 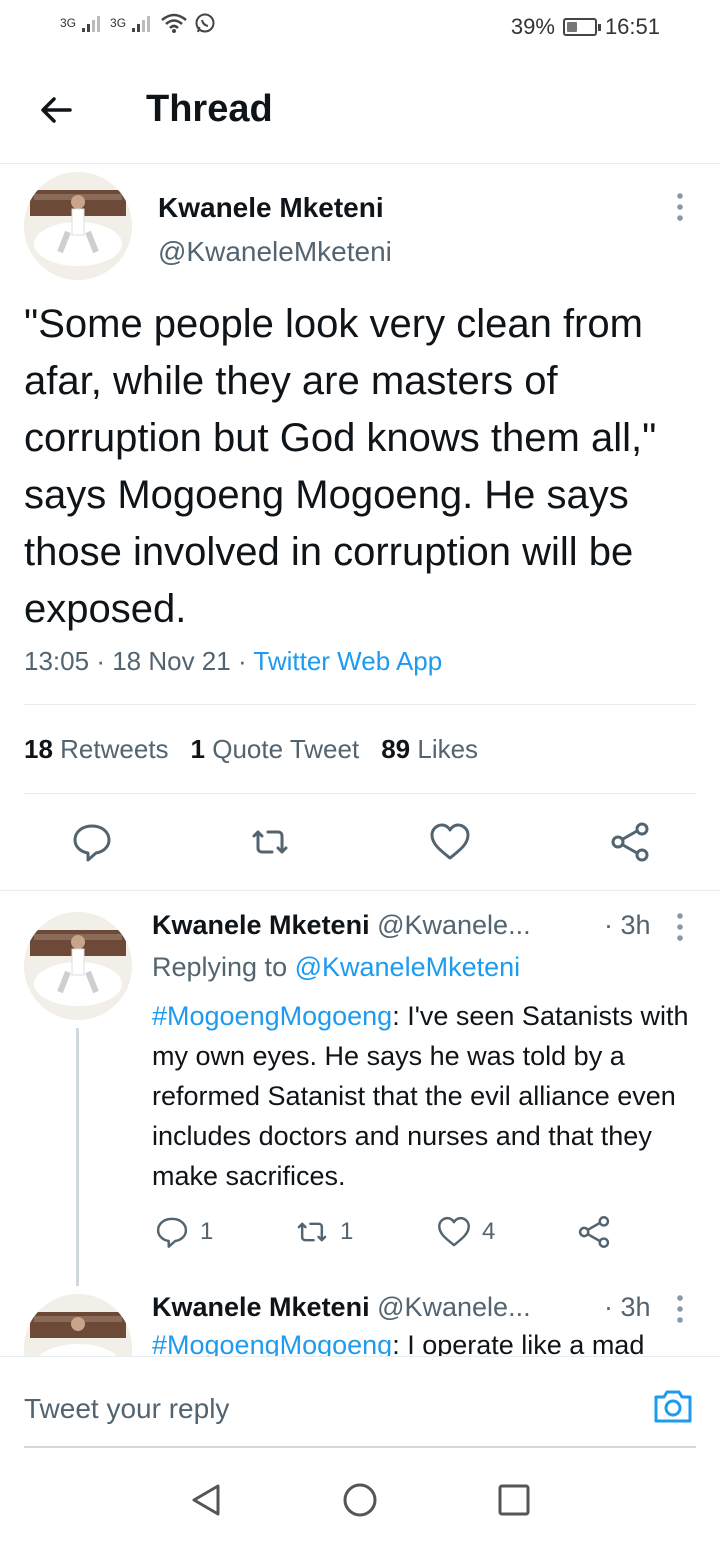 What do you see at coordinates (77, 1157) in the screenshot?
I see `thread-line` at bounding box center [77, 1157].